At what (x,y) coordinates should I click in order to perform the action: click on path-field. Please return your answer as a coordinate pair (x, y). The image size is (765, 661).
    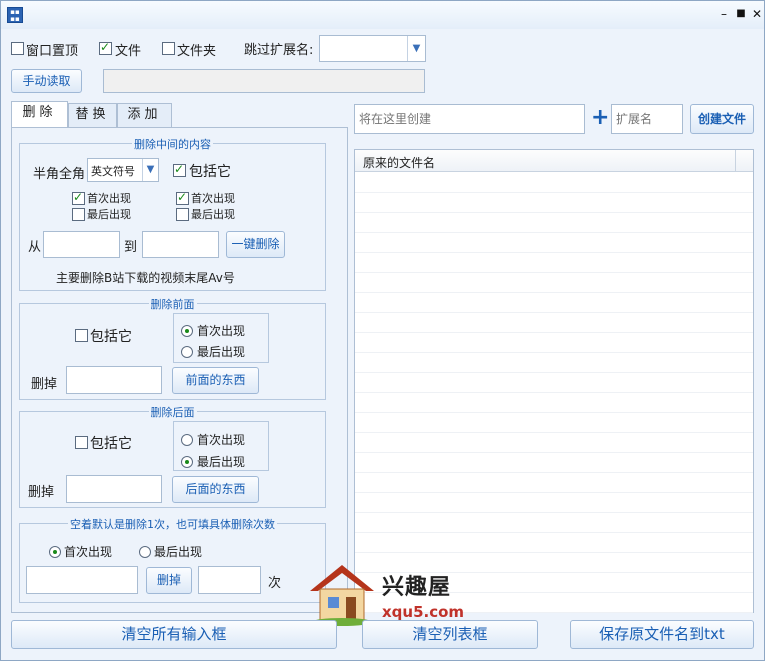
    Looking at the image, I should click on (264, 81).